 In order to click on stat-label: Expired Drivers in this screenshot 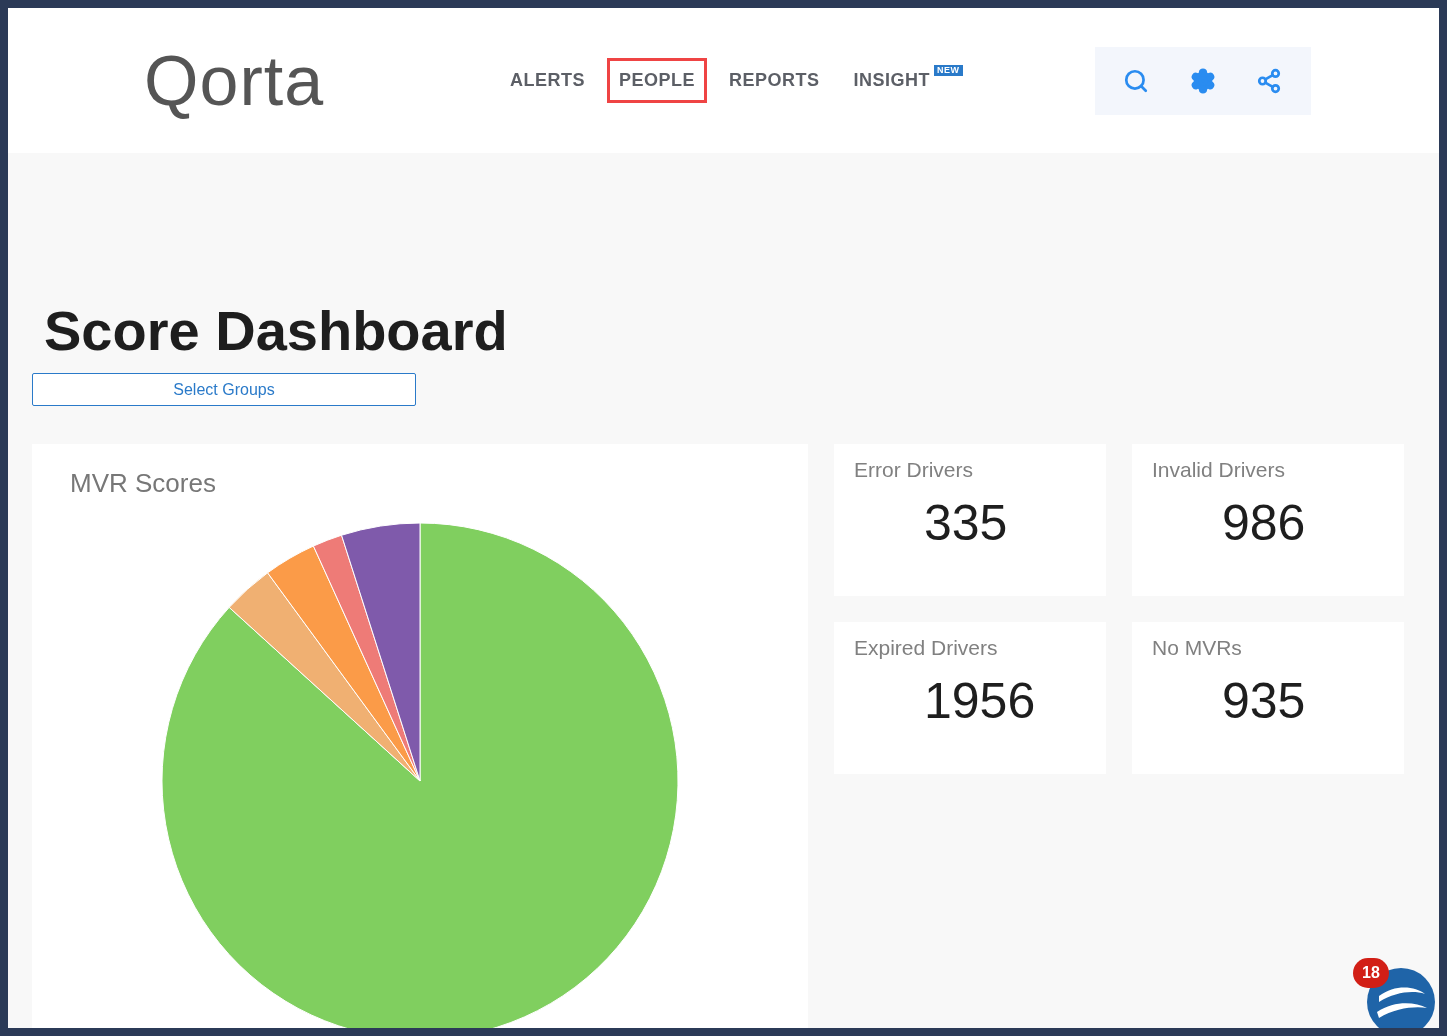, I will do `click(926, 648)`.